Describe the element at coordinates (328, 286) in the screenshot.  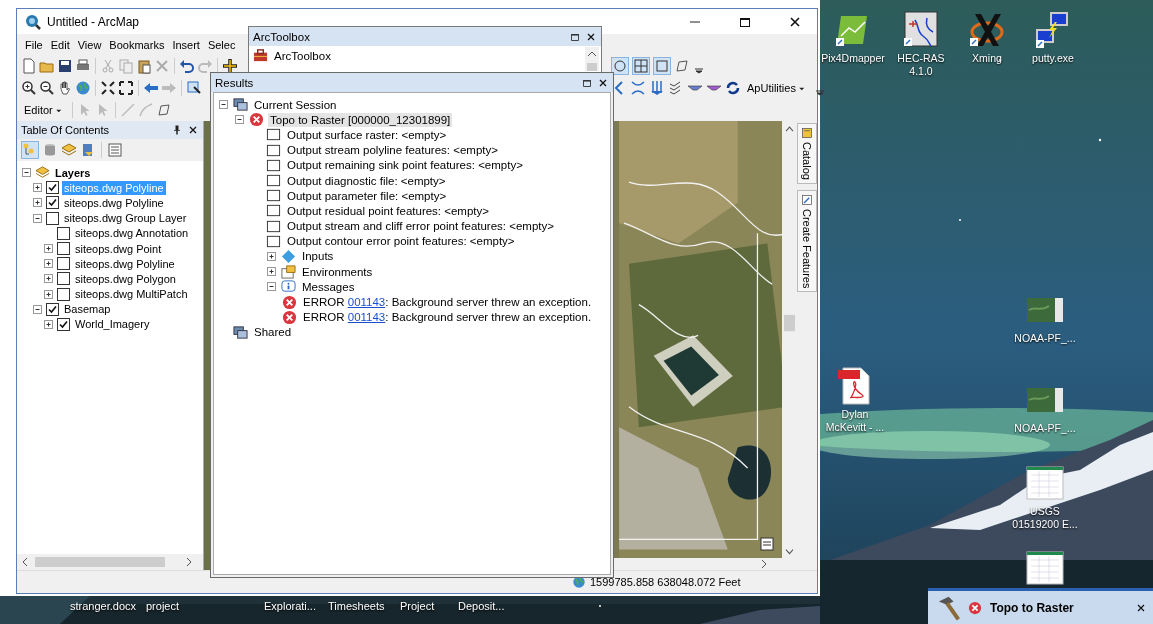
I see `result-item: Messages` at that location.